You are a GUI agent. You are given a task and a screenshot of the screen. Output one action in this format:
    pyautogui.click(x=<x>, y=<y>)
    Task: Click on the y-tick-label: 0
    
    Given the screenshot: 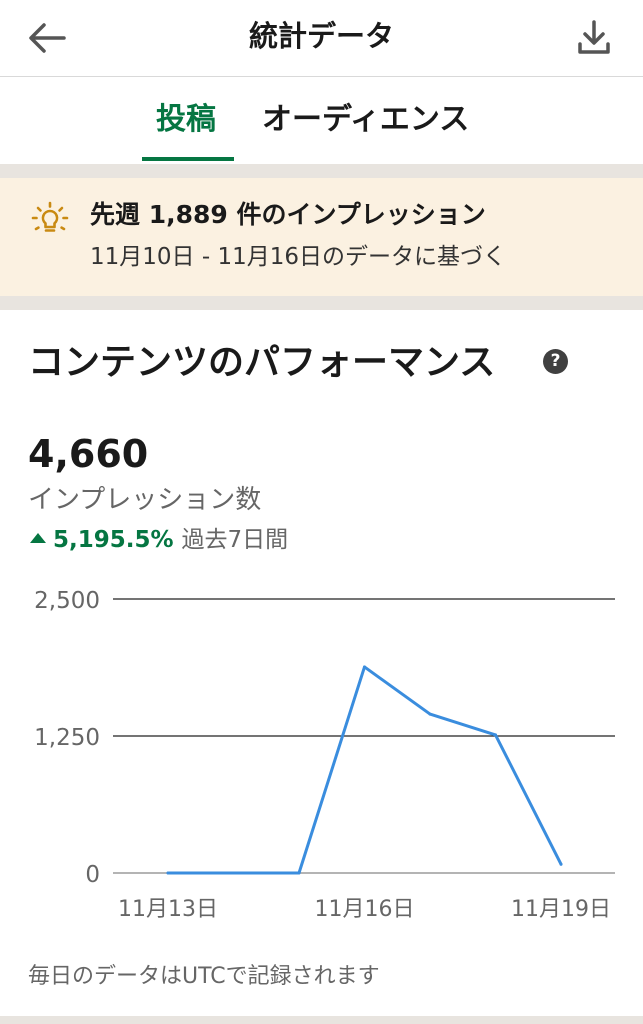 What is the action you would take?
    pyautogui.click(x=92, y=875)
    